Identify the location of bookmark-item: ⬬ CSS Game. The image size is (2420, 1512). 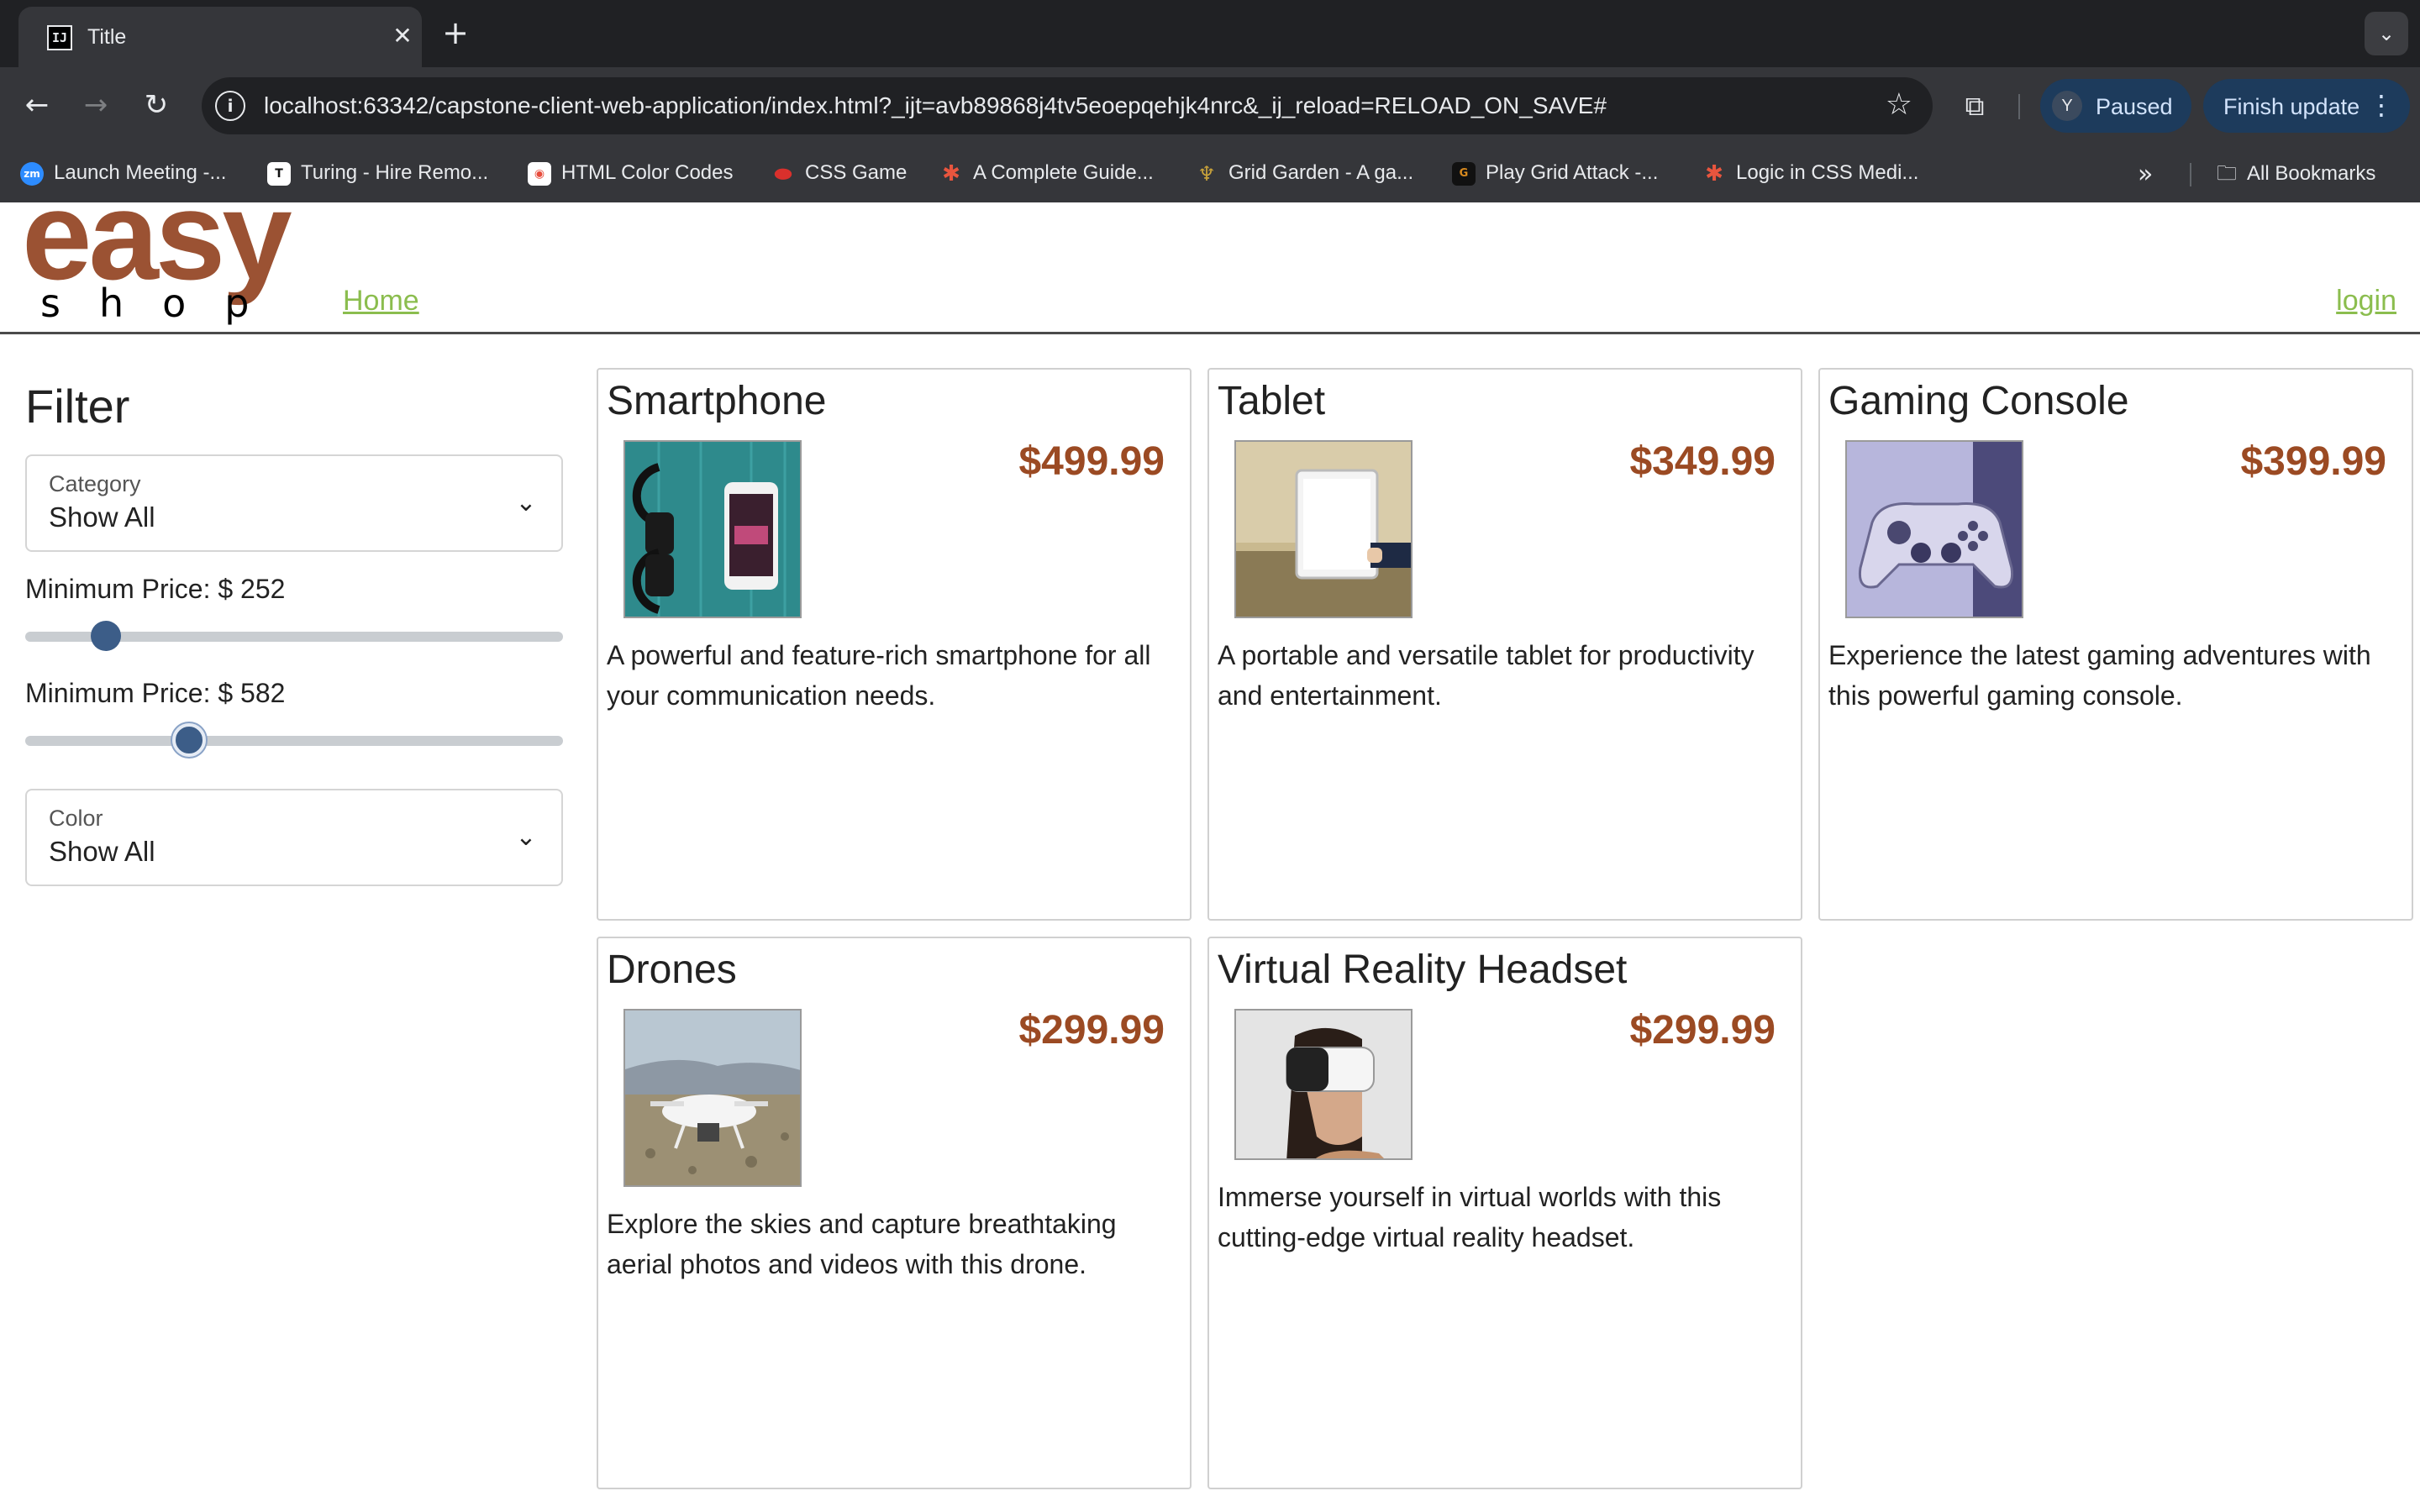
(840, 173).